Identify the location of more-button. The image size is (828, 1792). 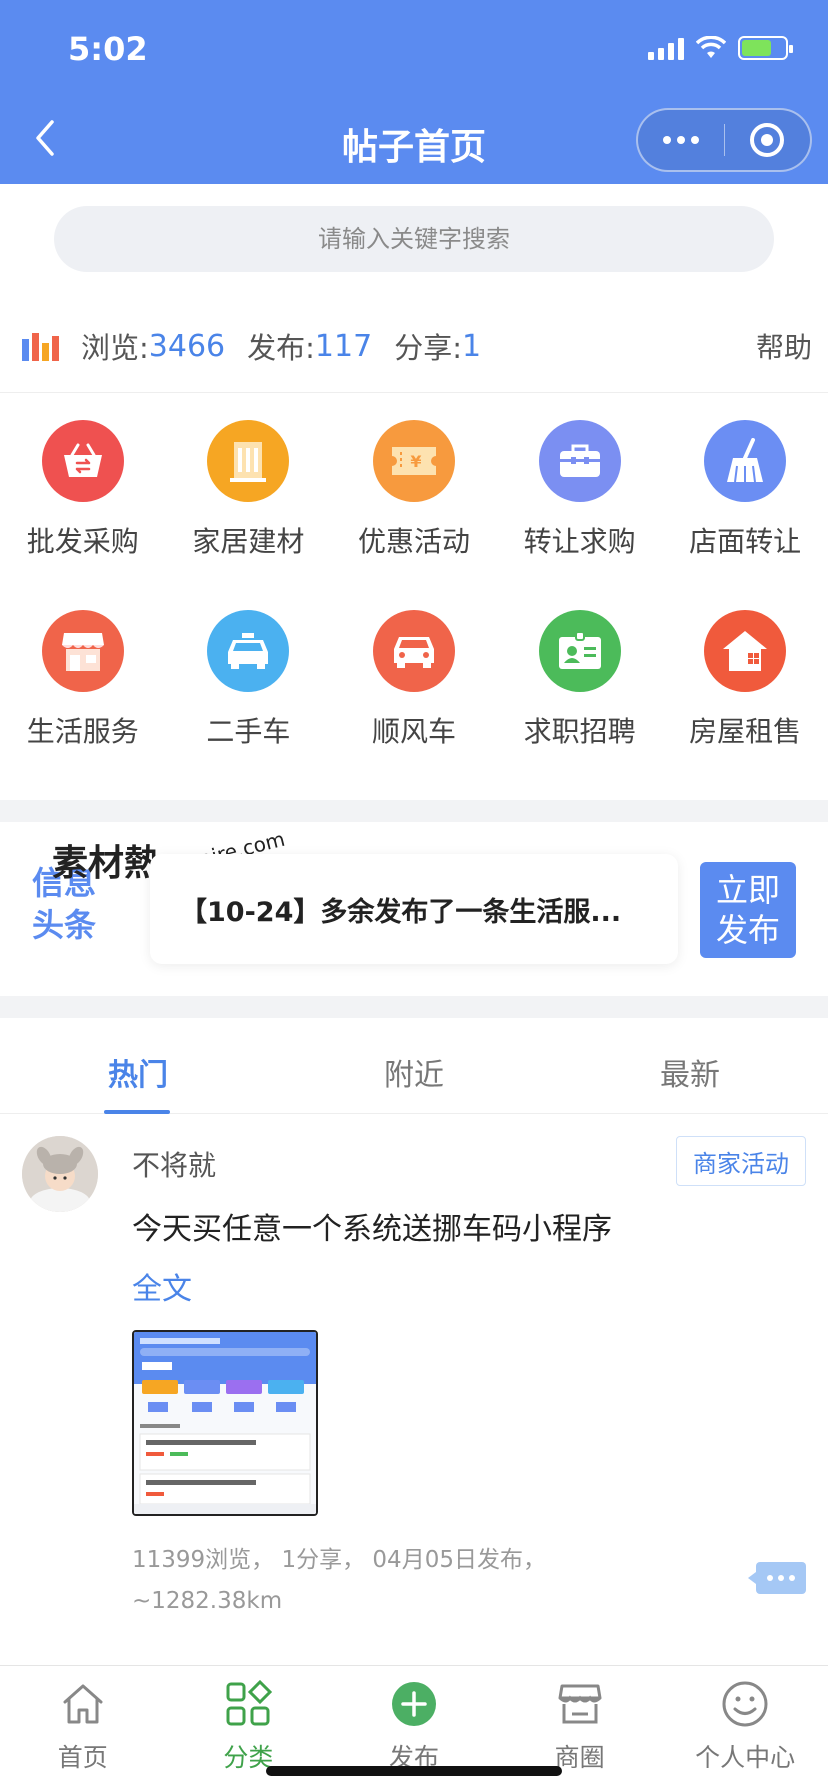
(681, 140).